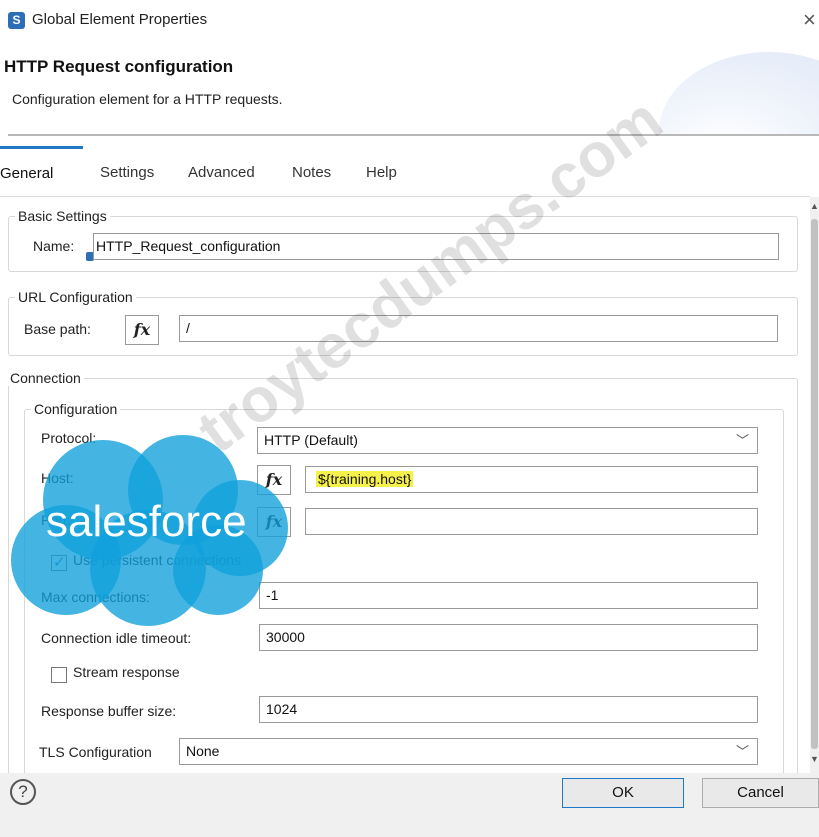  What do you see at coordinates (365, 479) in the screenshot?
I see `host-value: ${training.host}` at bounding box center [365, 479].